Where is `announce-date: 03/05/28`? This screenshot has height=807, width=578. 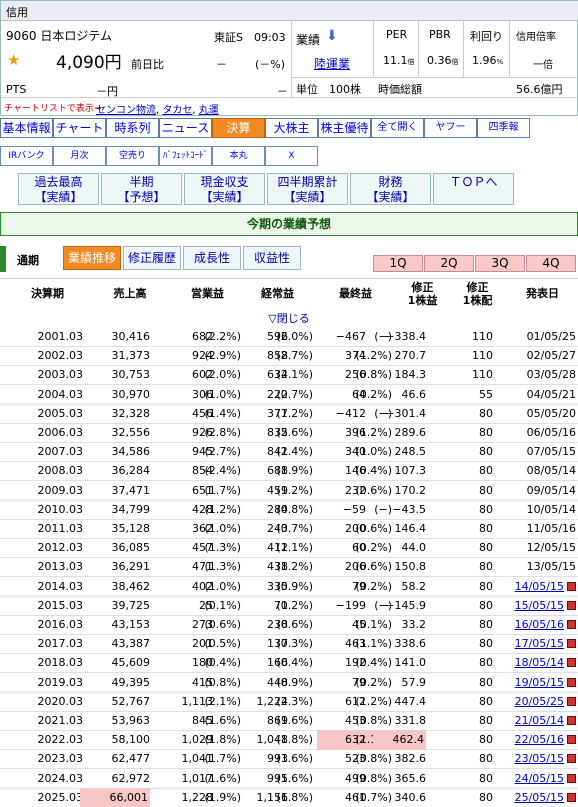
announce-date: 03/05/28 is located at coordinates (551, 375).